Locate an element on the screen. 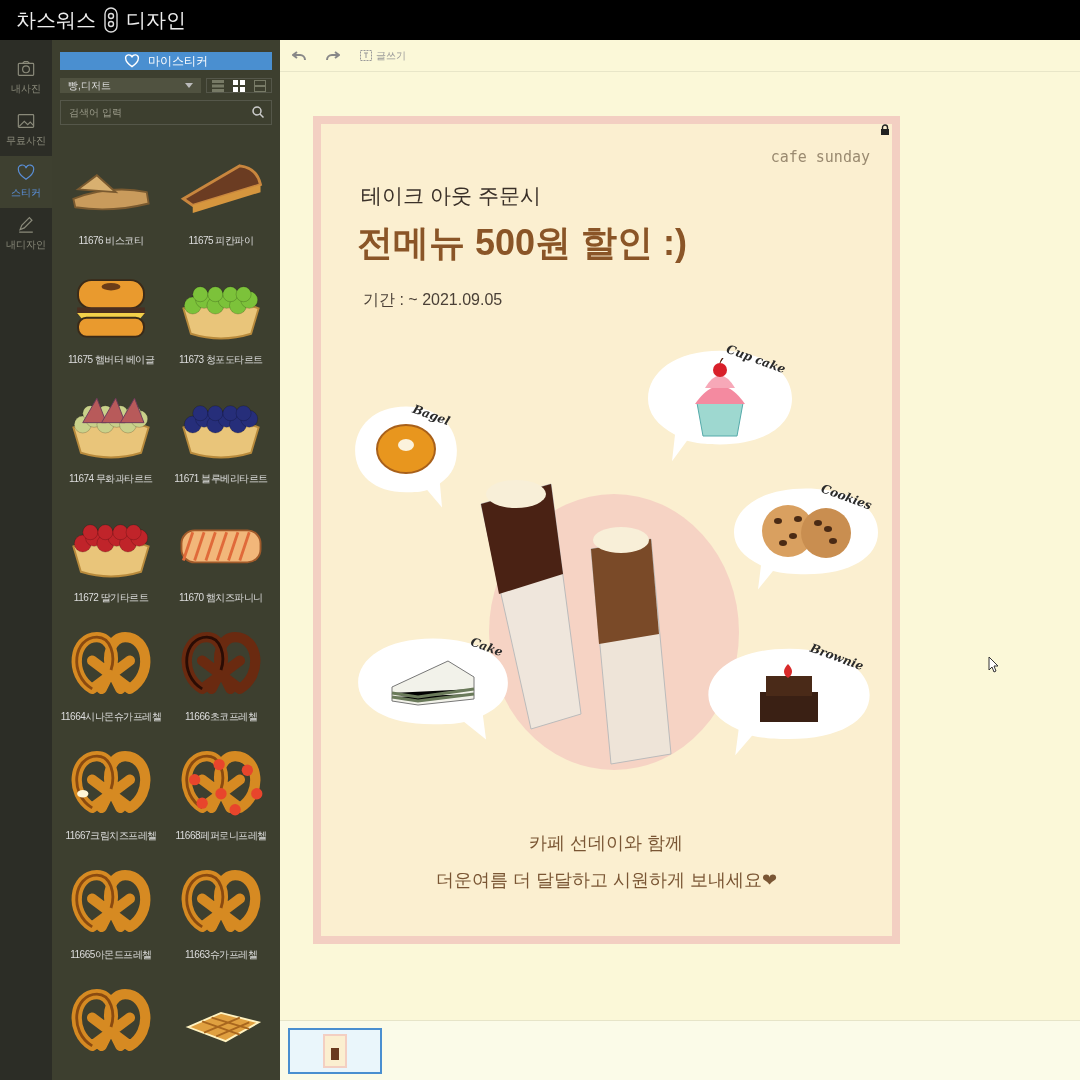 This screenshot has height=1080, width=1080. text-box-icon is located at coordinates (366, 55).